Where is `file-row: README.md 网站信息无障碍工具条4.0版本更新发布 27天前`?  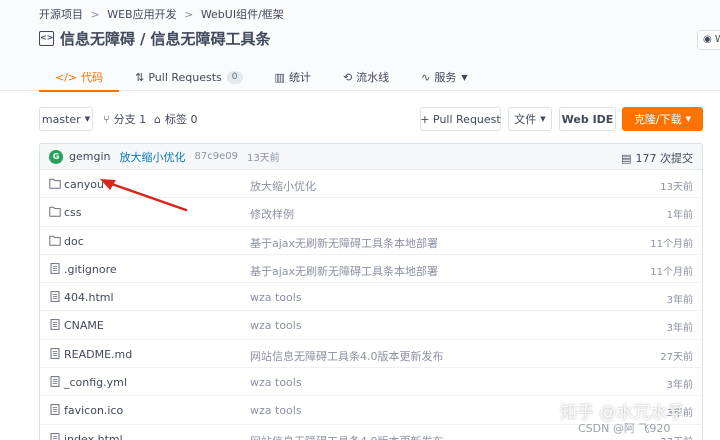
file-row: README.md 网站信息无障碍工具条4.0版本更新发布 27天前 is located at coordinates (371, 354).